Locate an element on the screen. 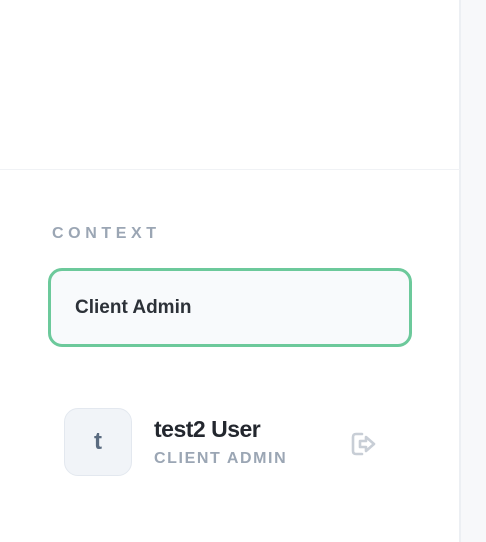 Image resolution: width=486 pixels, height=542 pixels. section-divider is located at coordinates (230, 169).